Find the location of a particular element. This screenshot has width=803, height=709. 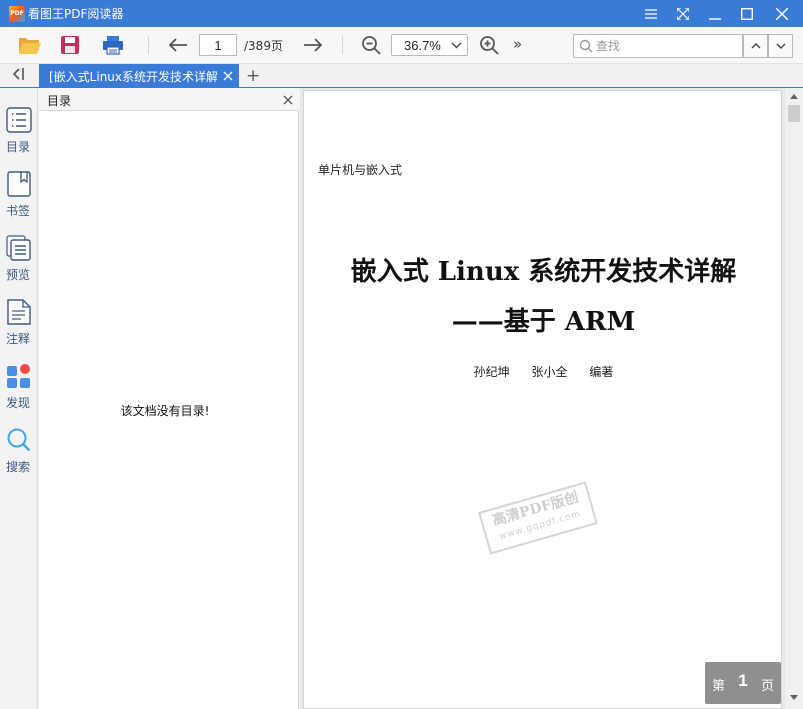

chevron-up-icon is located at coordinates (755, 46).